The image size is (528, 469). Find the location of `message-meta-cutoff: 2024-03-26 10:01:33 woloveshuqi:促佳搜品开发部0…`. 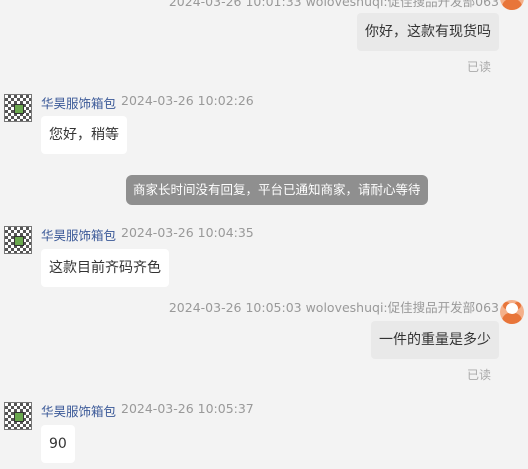

message-meta-cutoff: 2024-03-26 10:01:33 woloveshuqi:促佳搜品开发部0… is located at coordinates (333, 4).